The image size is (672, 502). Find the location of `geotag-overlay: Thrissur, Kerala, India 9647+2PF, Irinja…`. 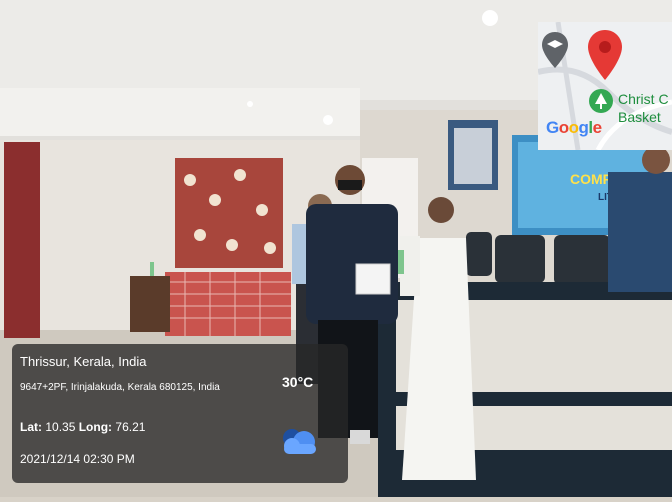

geotag-overlay: Thrissur, Kerala, India 9647+2PF, Irinja… is located at coordinates (180, 413).